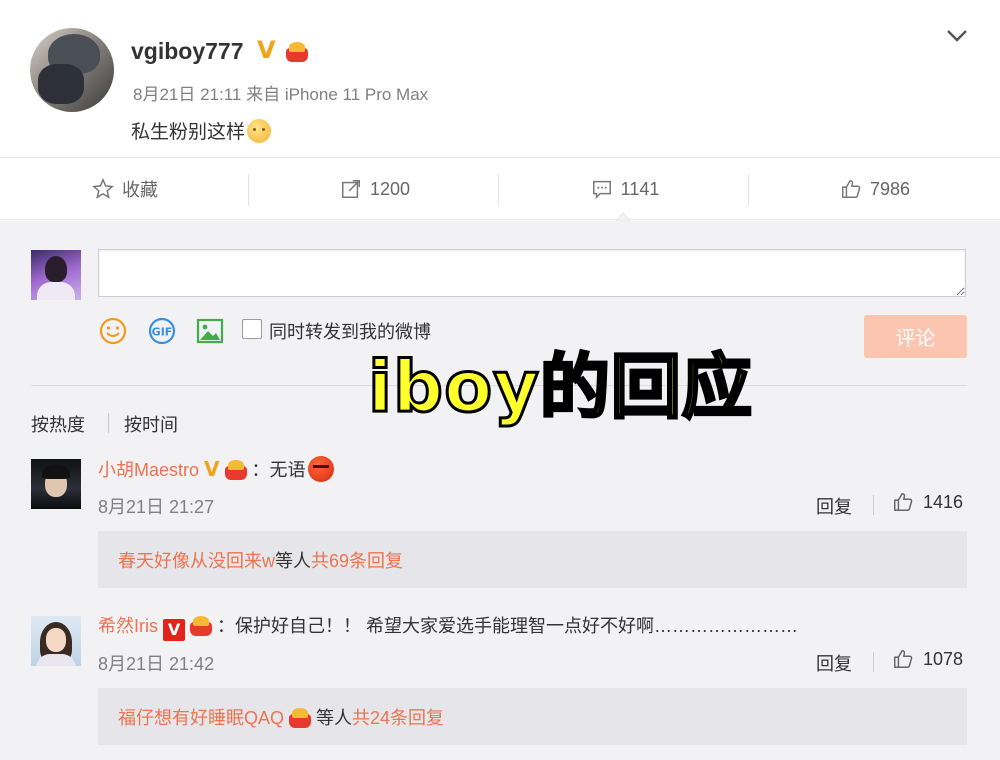  What do you see at coordinates (357, 560) in the screenshot?
I see `sub-reply-count: 共69条回复` at bounding box center [357, 560].